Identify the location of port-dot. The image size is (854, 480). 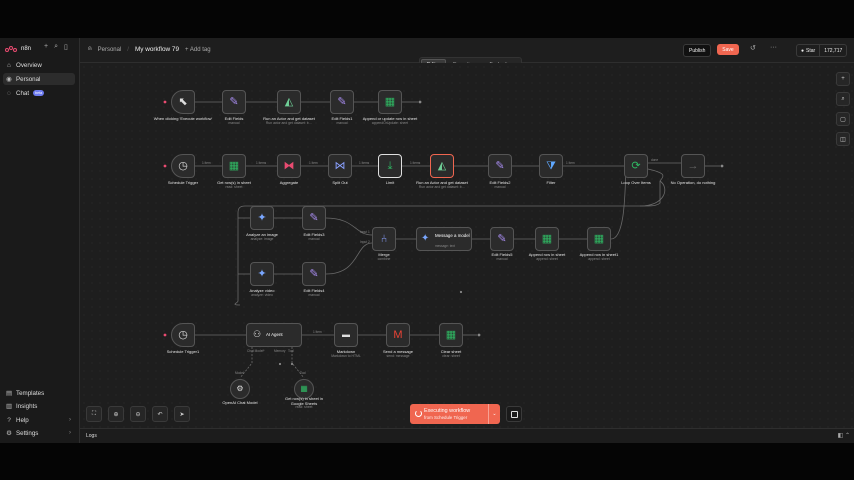
(420, 102).